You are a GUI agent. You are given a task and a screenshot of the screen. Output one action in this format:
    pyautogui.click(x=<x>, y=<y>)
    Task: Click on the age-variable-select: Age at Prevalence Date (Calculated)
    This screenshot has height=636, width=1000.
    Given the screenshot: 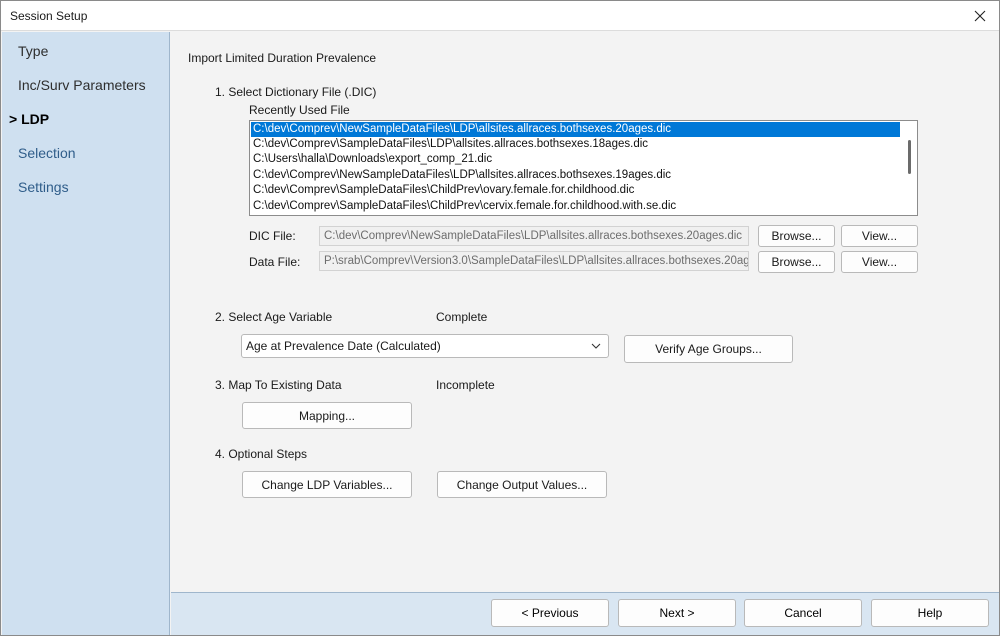 What is the action you would take?
    pyautogui.click(x=425, y=346)
    